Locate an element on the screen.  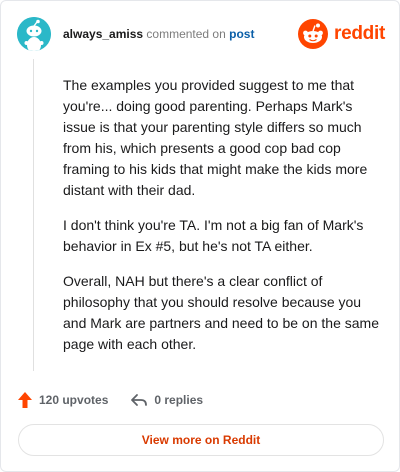
upvote-arrow-icon is located at coordinates (25, 400).